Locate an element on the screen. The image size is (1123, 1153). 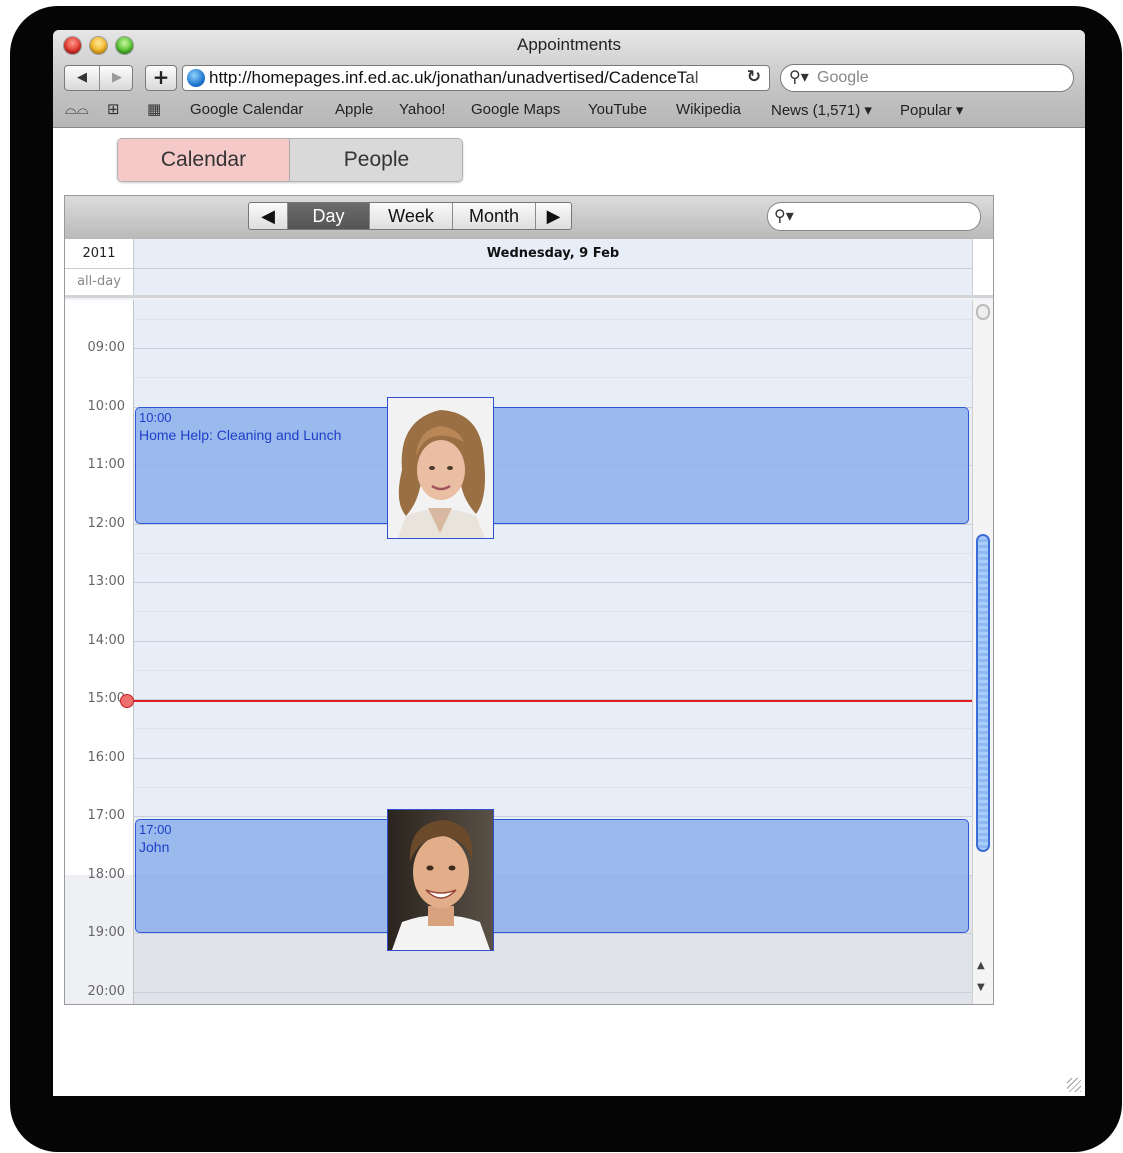
view-week-button: Week is located at coordinates (410, 216).